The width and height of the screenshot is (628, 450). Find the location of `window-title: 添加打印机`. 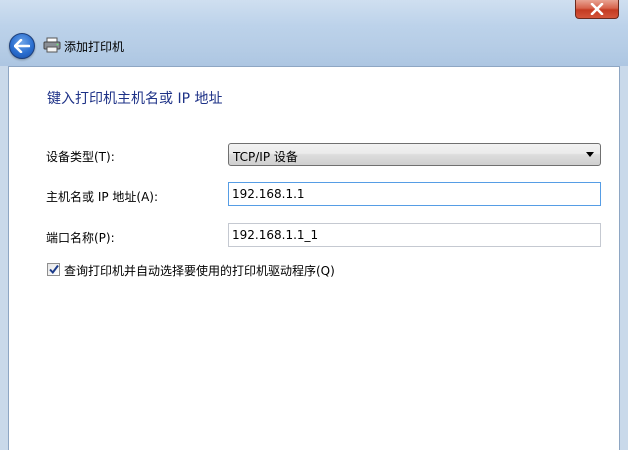

window-title: 添加打印机 is located at coordinates (94, 47).